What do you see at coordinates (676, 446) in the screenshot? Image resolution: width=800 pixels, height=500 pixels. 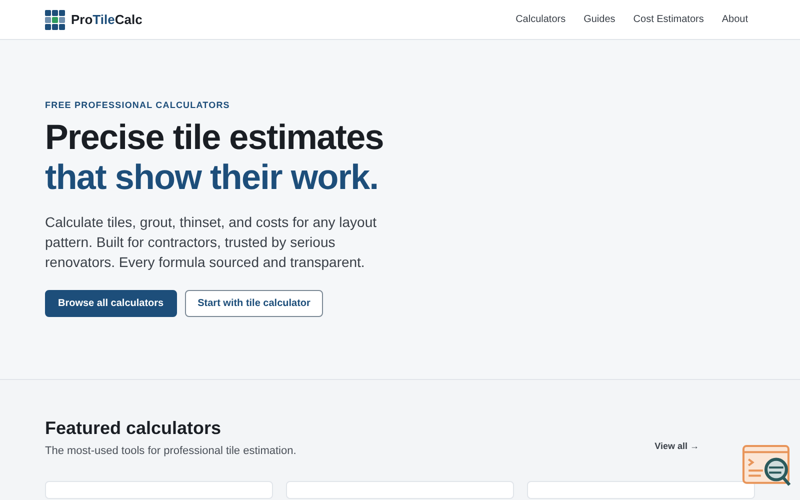 I see `view-all-link: View all →` at bounding box center [676, 446].